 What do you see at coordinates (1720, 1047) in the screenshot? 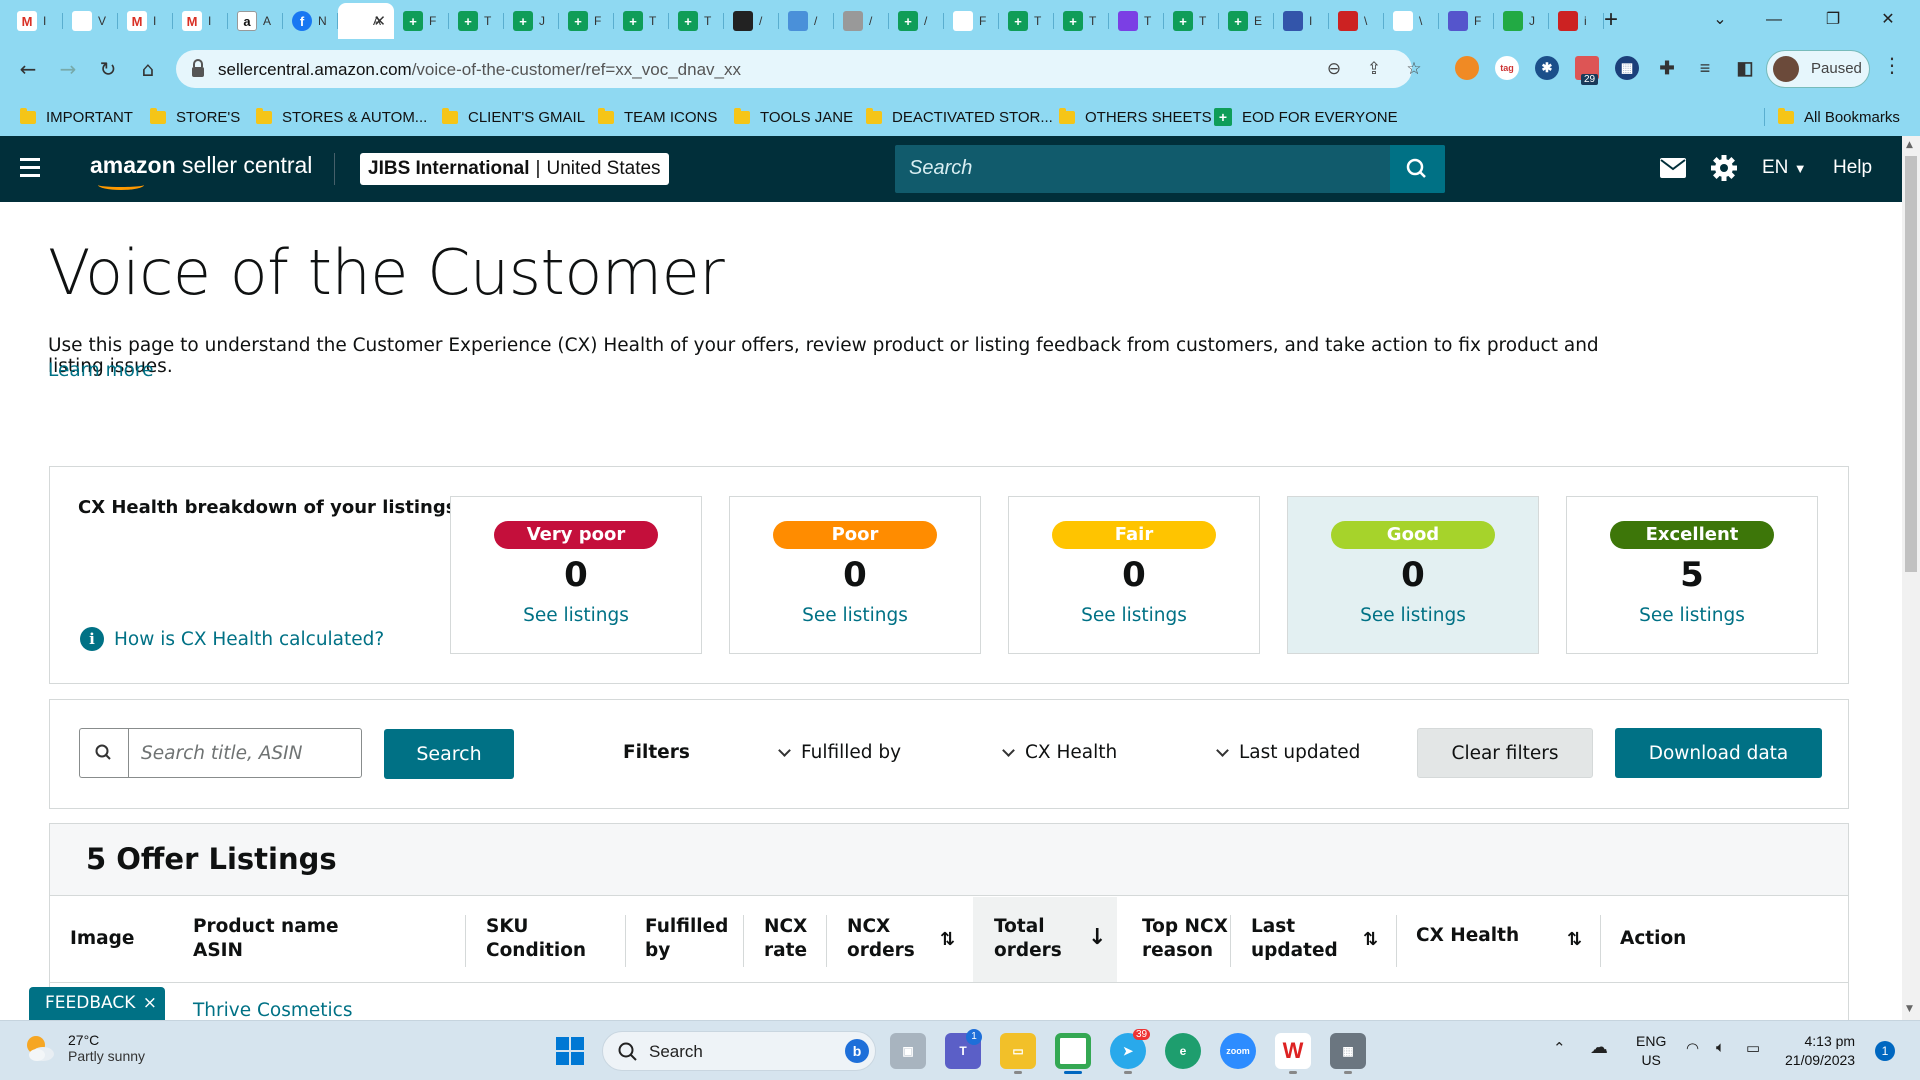
I see `volume-muted-icon: 🔈︎` at bounding box center [1720, 1047].